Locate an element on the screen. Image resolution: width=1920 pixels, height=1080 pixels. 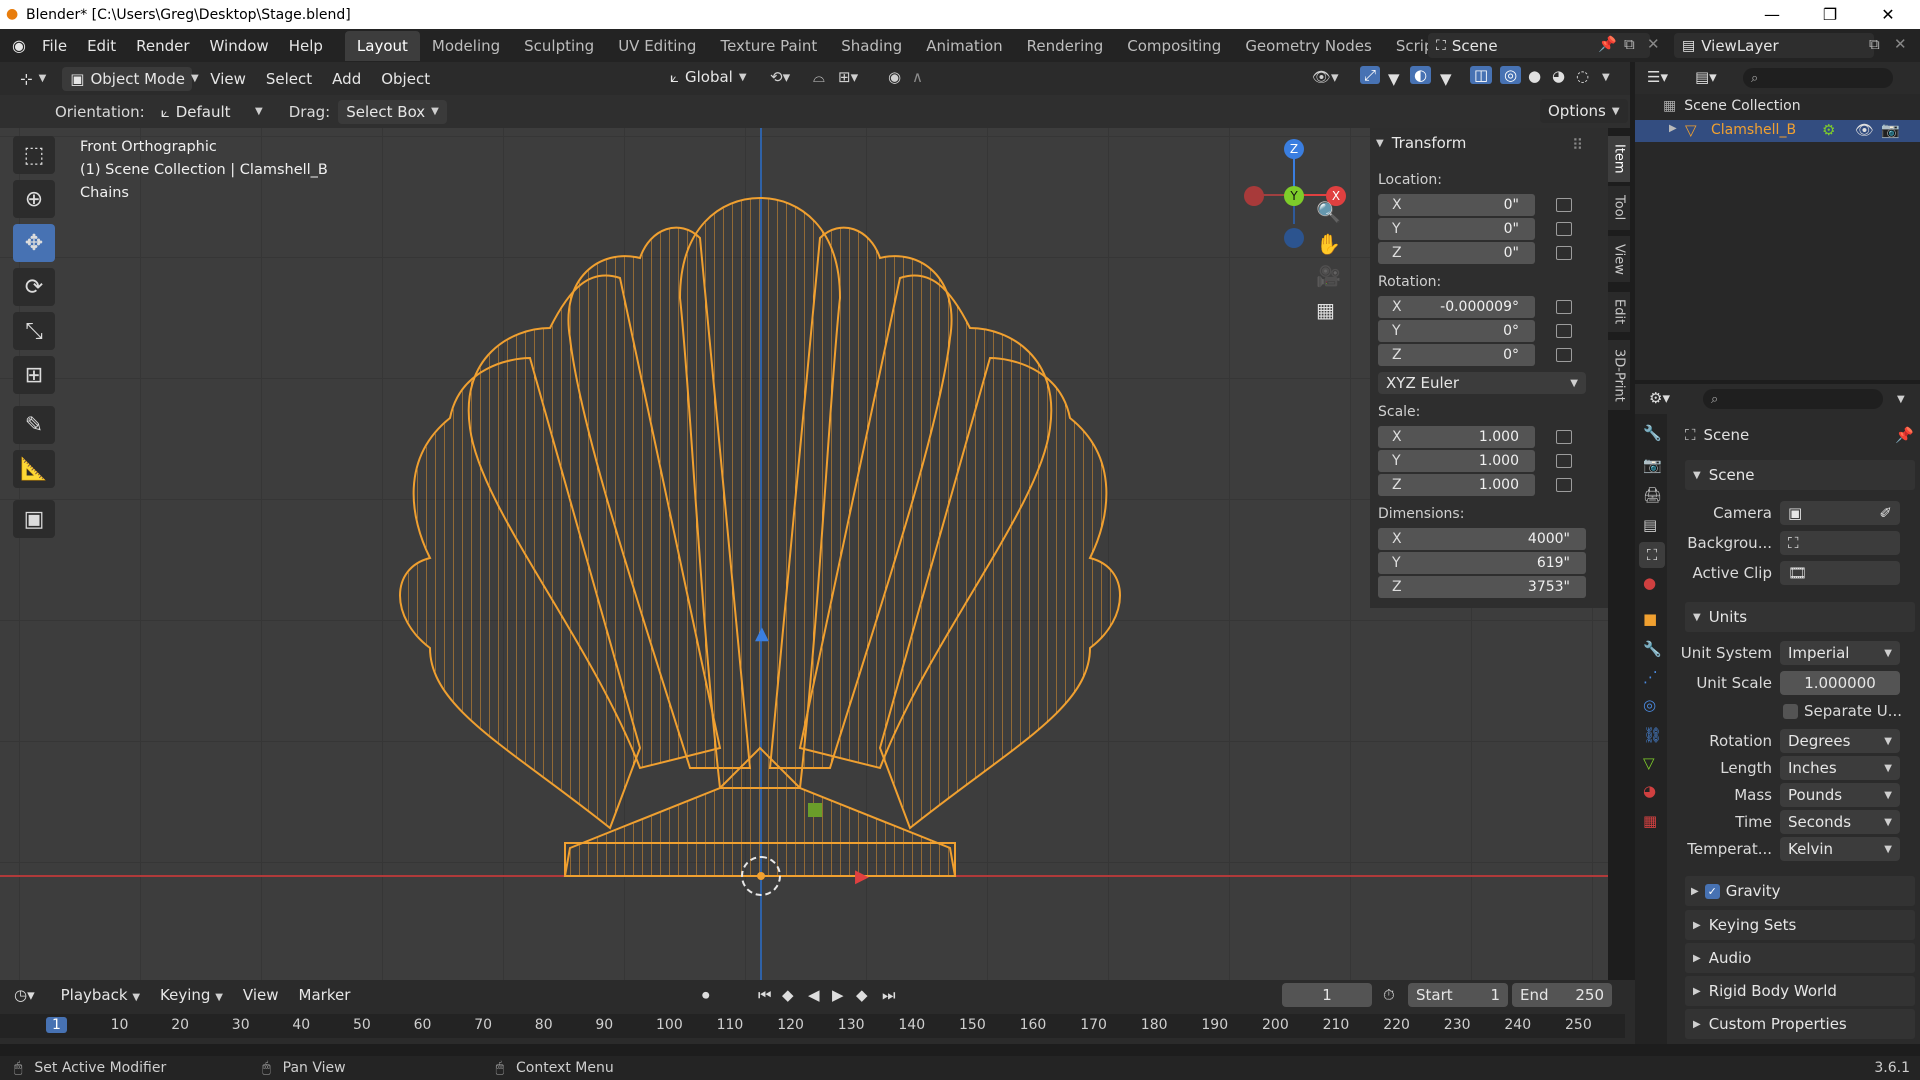
menu-view: View is located at coordinates (228, 79).